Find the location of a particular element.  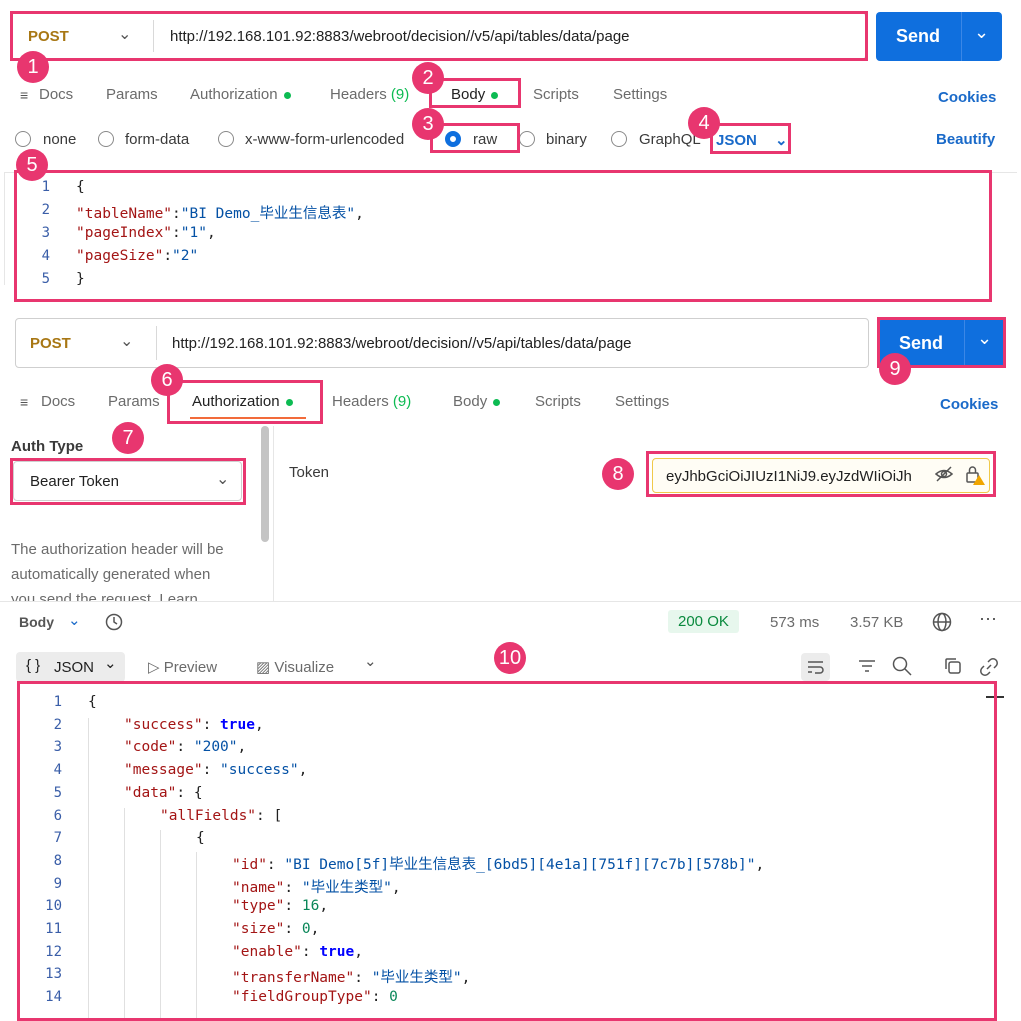

globe-icon is located at coordinates (942, 624).